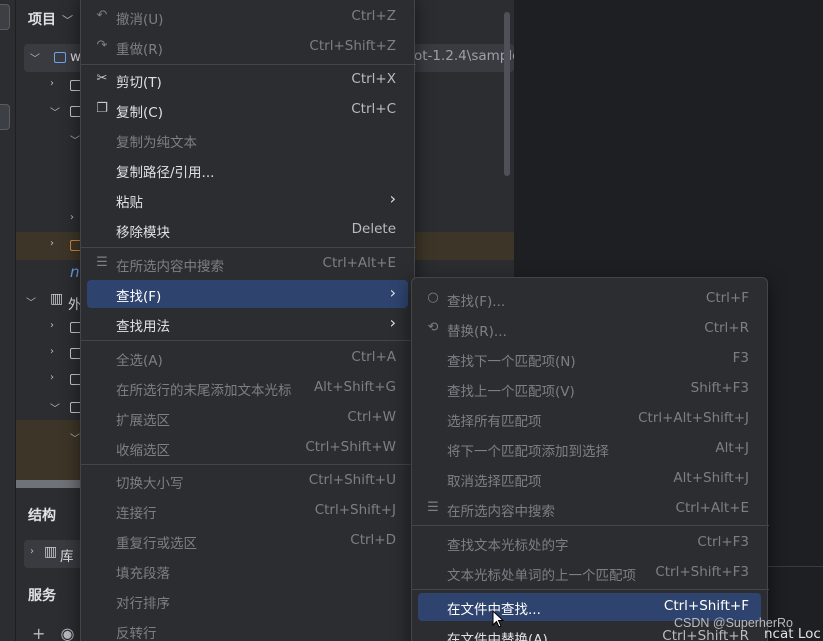 The width and height of the screenshot is (823, 641). What do you see at coordinates (352, 480) in the screenshot?
I see `menu-item-shortcut: Ctrl+Shift+U` at bounding box center [352, 480].